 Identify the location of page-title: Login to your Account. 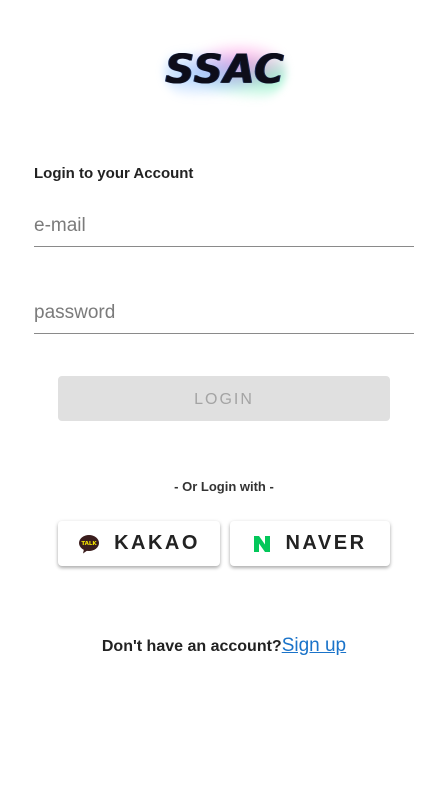
(114, 173).